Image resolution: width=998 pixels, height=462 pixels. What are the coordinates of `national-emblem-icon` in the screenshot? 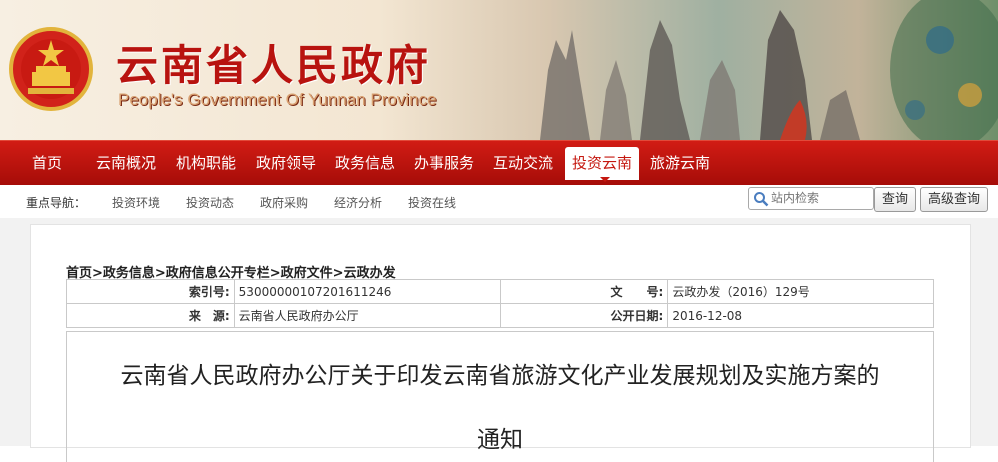 It's located at (51, 69).